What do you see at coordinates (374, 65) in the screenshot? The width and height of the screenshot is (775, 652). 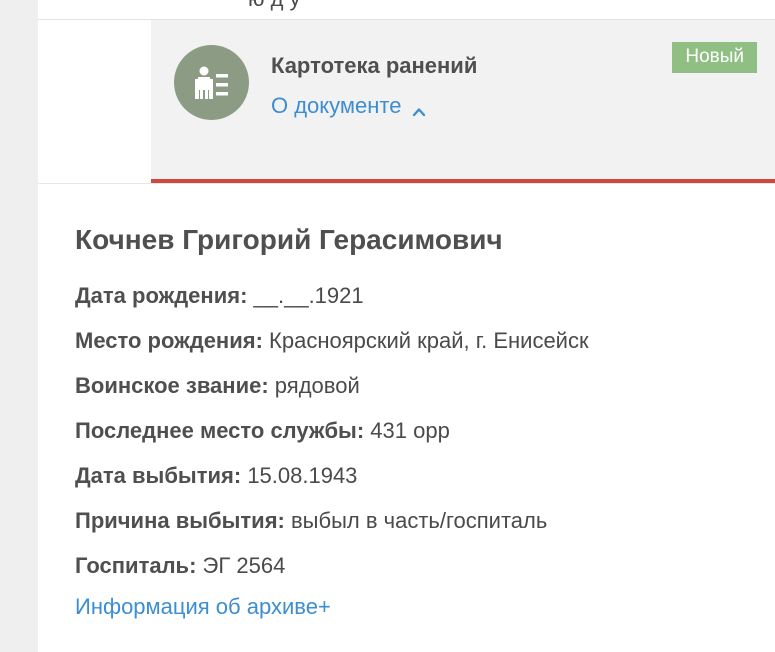 I see `document-title: Картотека ранений` at bounding box center [374, 65].